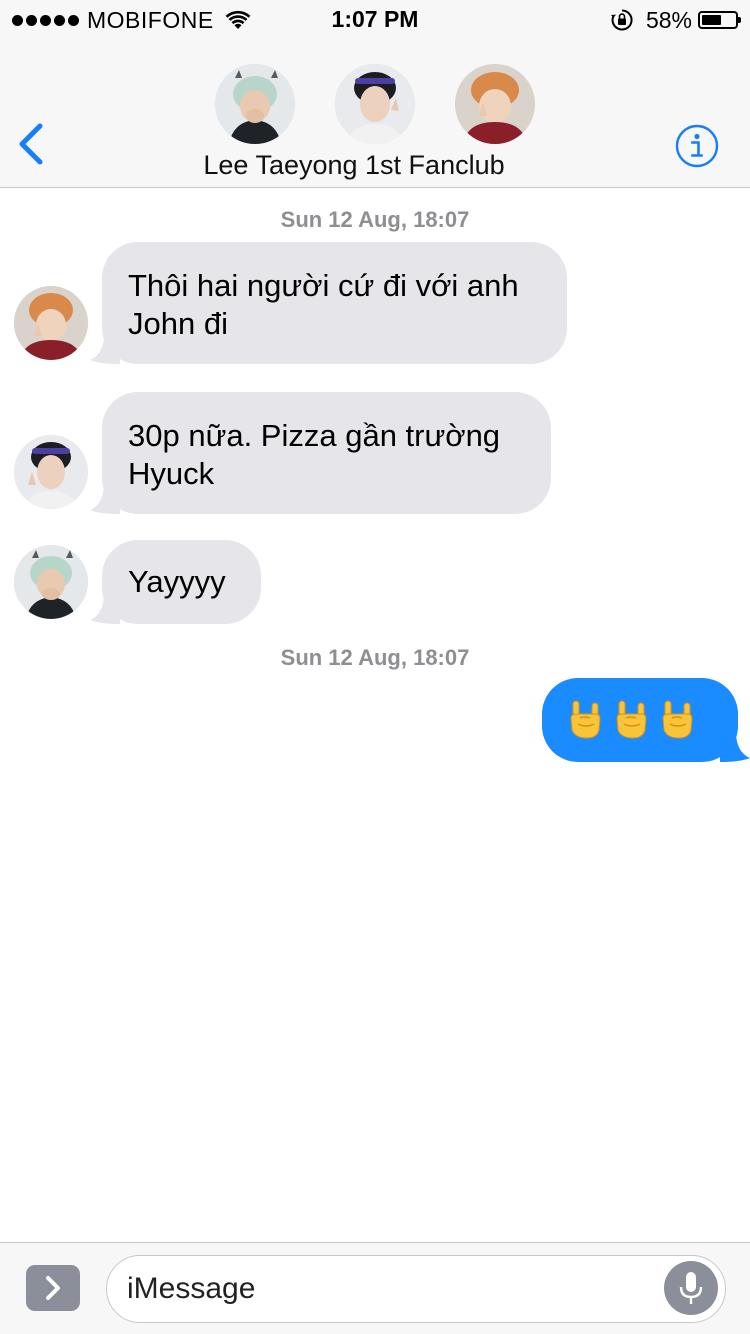  I want to click on sign-of-the-horns-icon, so click(640, 720).